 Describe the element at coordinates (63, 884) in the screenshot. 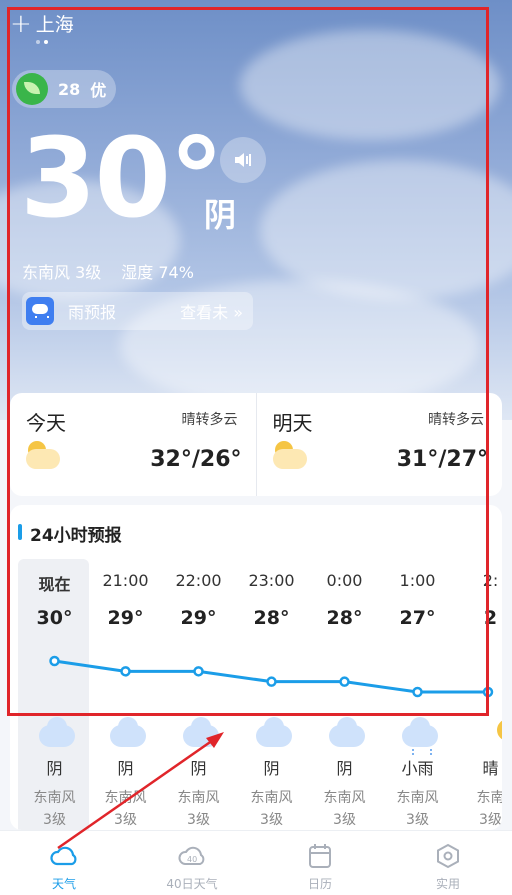

I see `tab-label: 天气` at that location.